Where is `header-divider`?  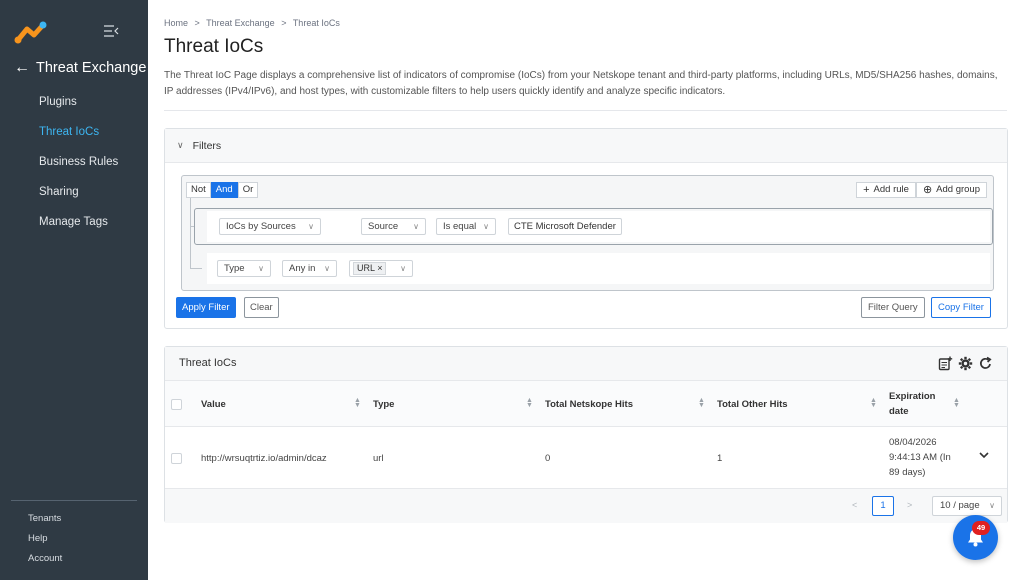 header-divider is located at coordinates (585, 110).